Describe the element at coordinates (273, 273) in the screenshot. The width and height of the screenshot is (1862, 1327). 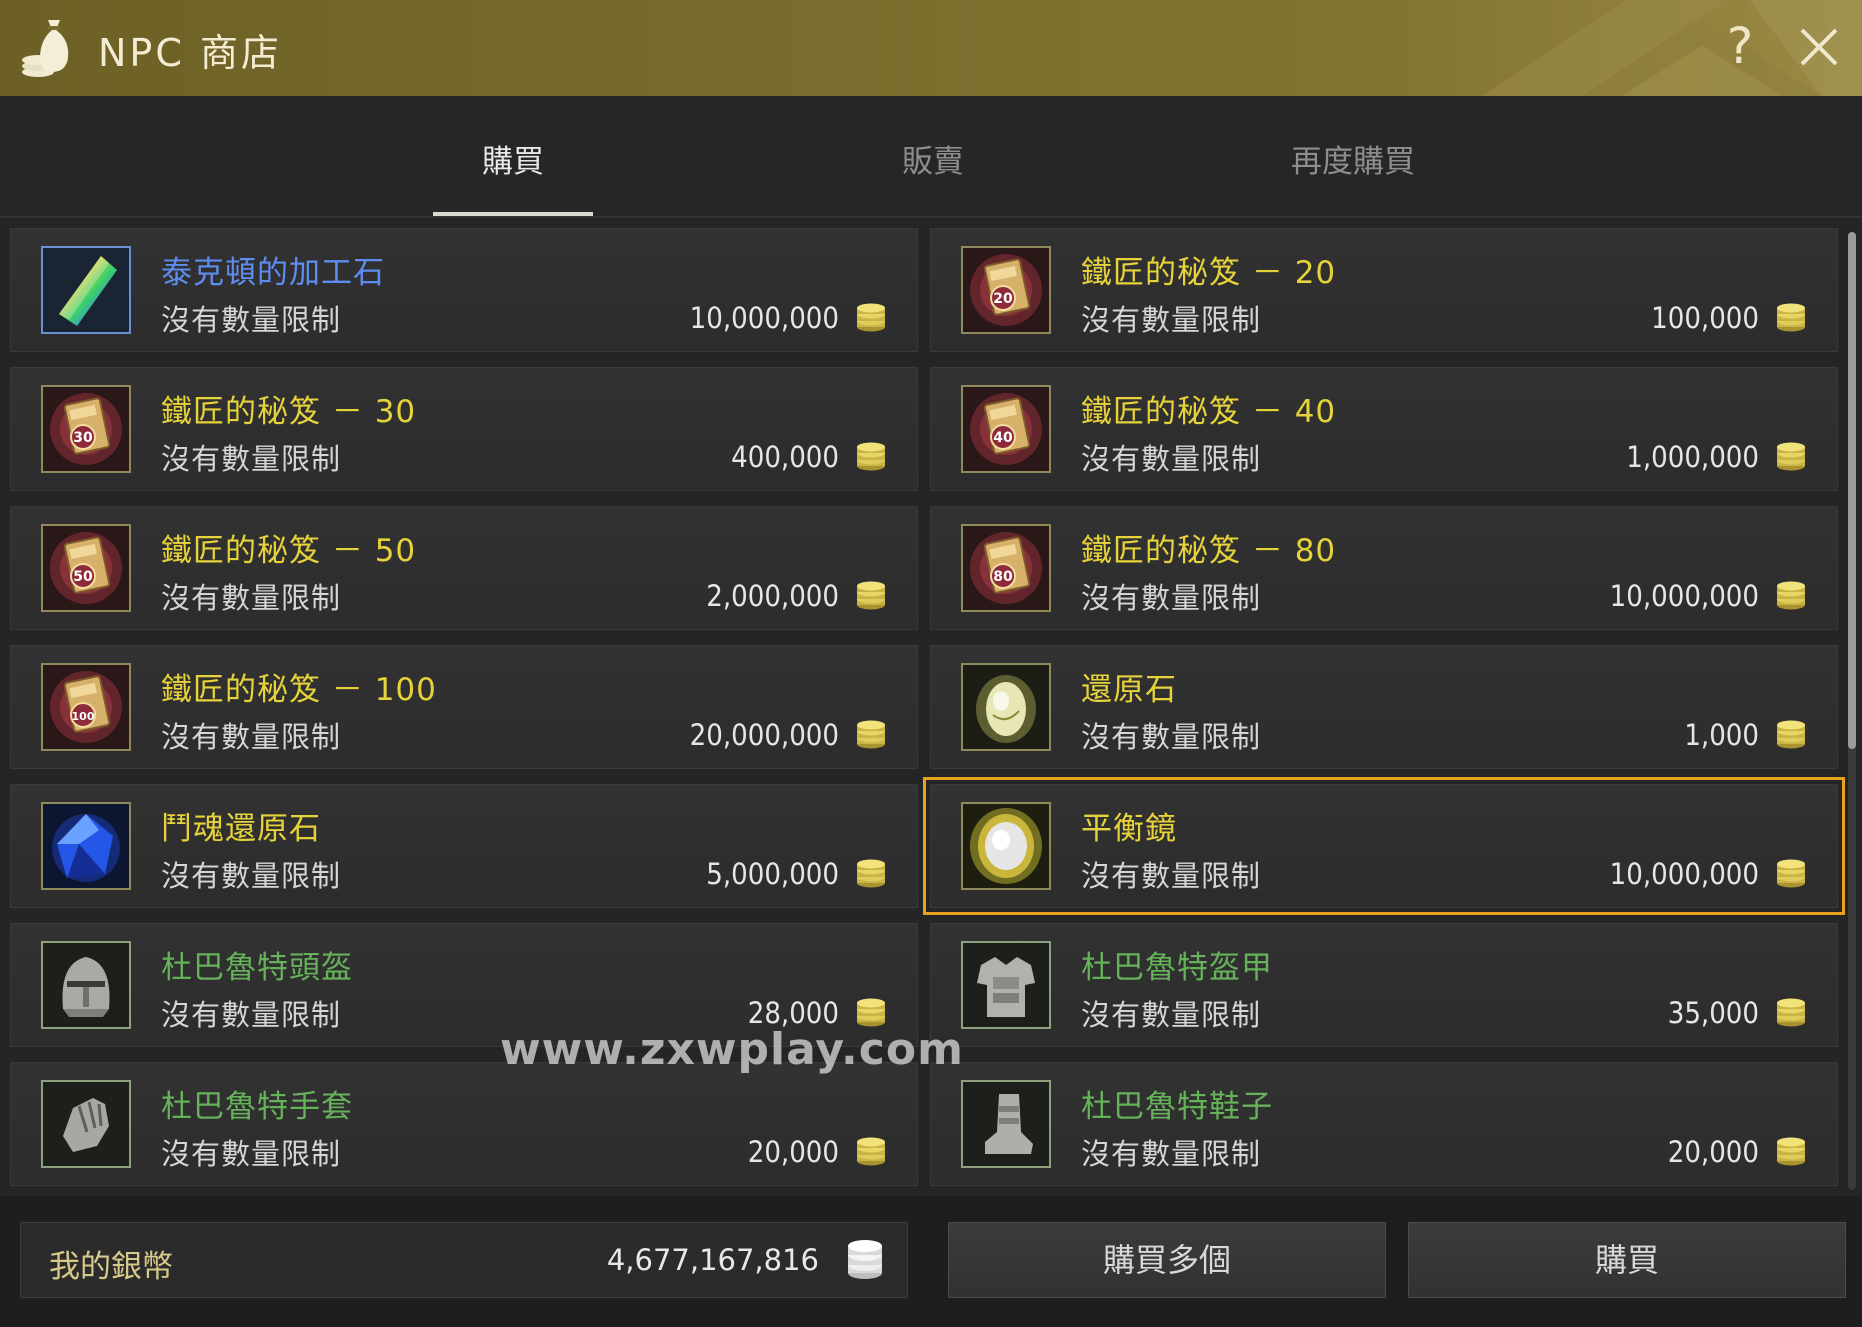
I see `item-name: 泰克頓的加工石` at that location.